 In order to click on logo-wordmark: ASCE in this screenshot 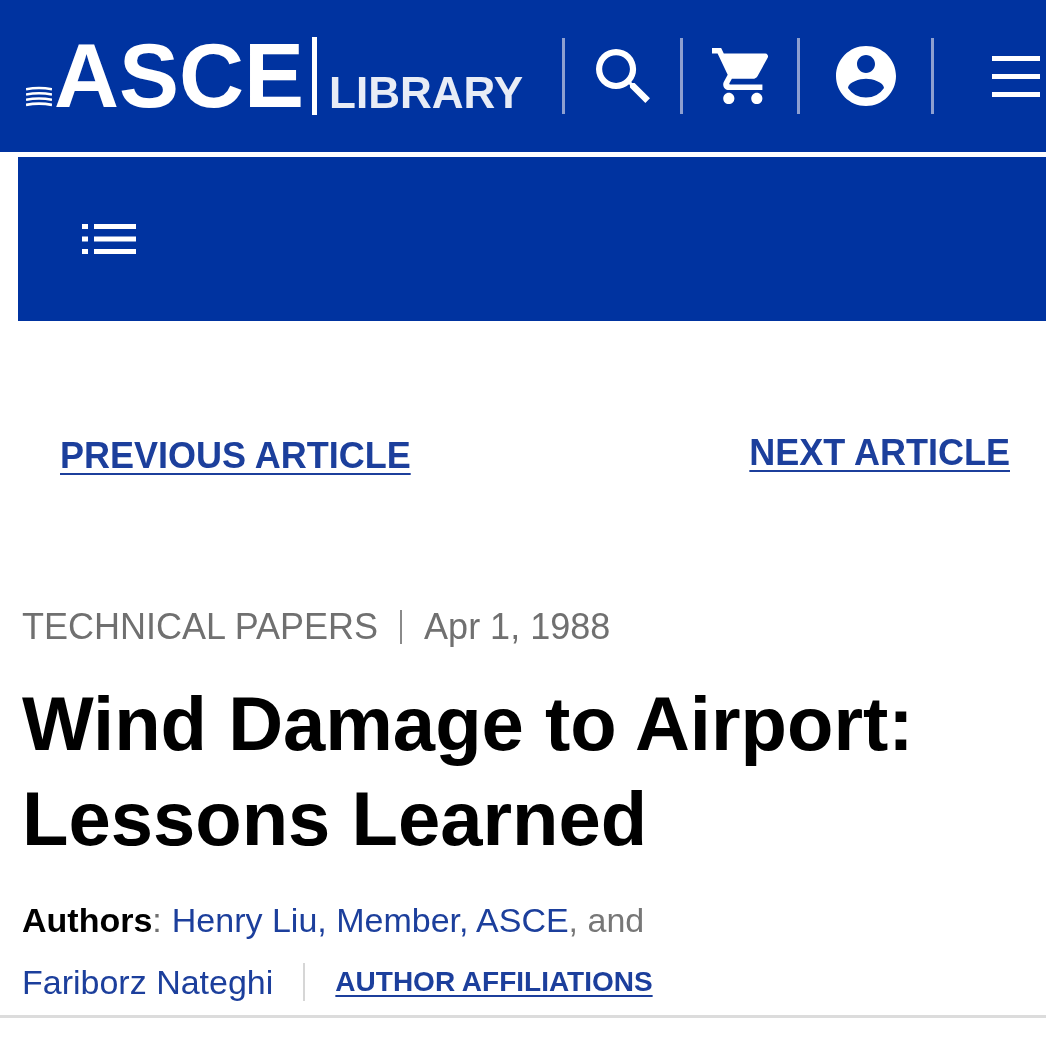, I will do `click(179, 76)`.